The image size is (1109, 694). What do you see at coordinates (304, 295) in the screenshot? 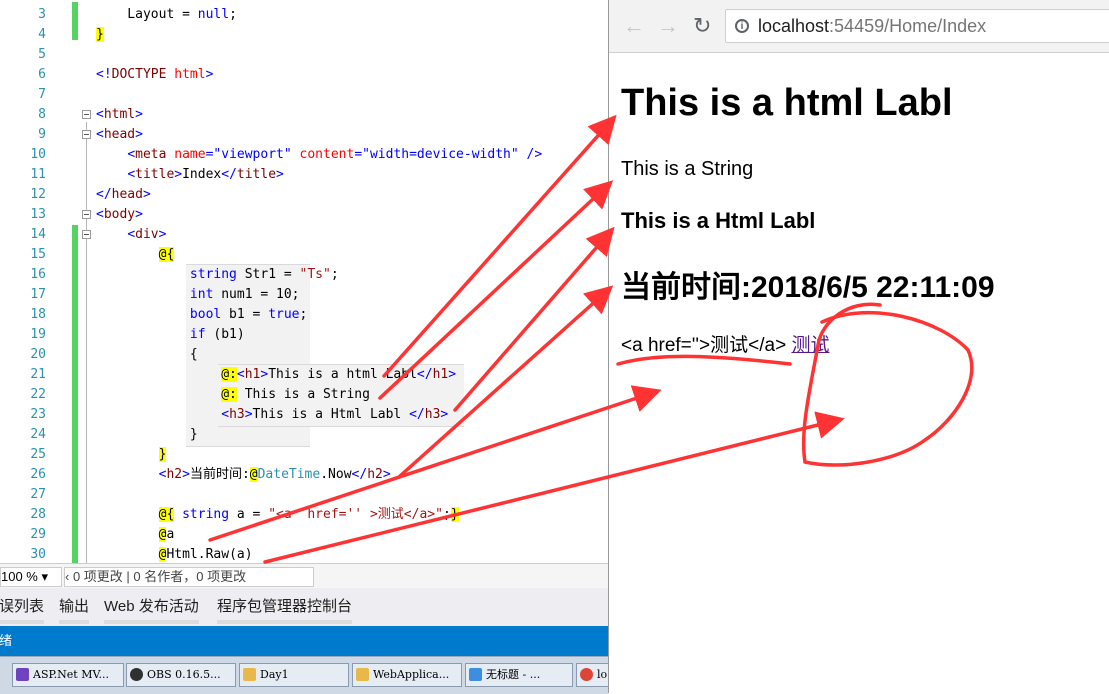
I see `code-line: 17 int num1 = 10;` at bounding box center [304, 295].